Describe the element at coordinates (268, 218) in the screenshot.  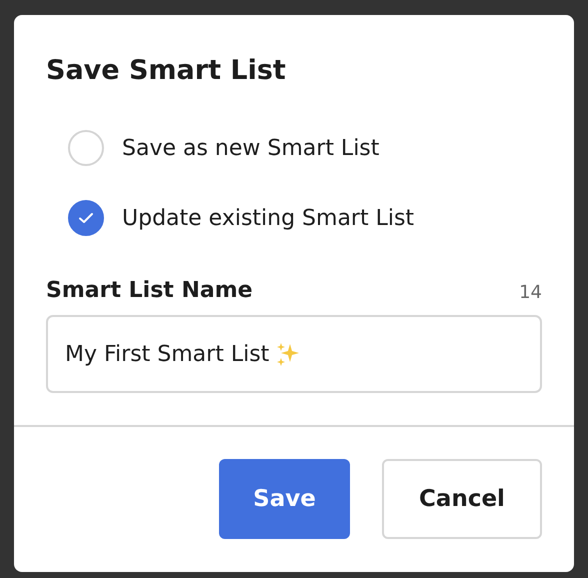
I see `option-label: Update existing Smart List` at that location.